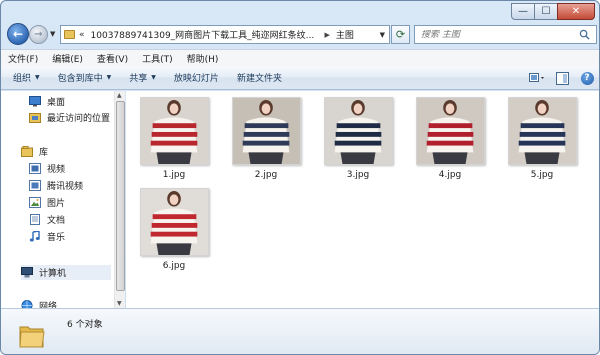 Image resolution: width=600 pixels, height=355 pixels. Describe the element at coordinates (27, 151) in the screenshot. I see `library-icon` at that location.